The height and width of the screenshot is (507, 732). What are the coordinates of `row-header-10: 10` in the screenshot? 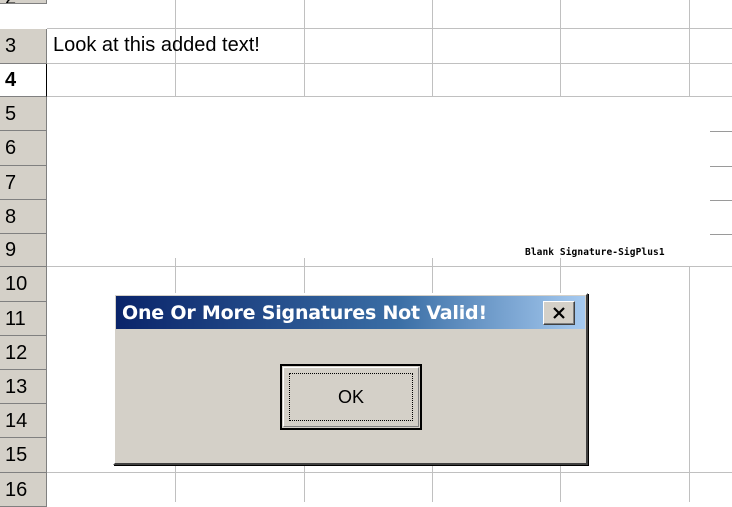 It's located at (23, 284).